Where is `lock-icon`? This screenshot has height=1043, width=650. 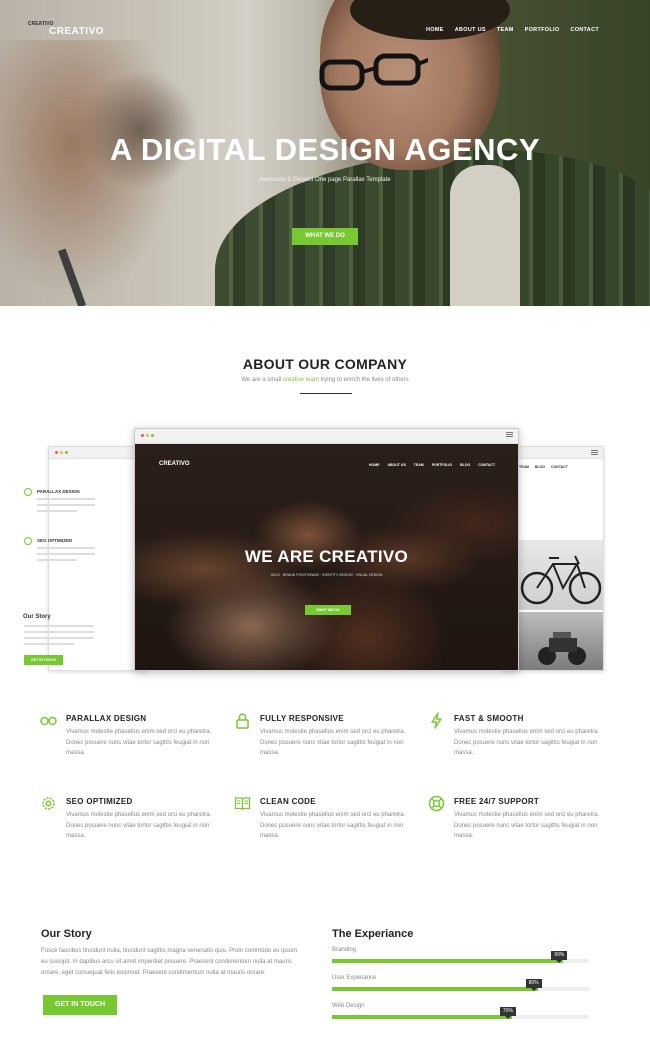 lock-icon is located at coordinates (242, 721).